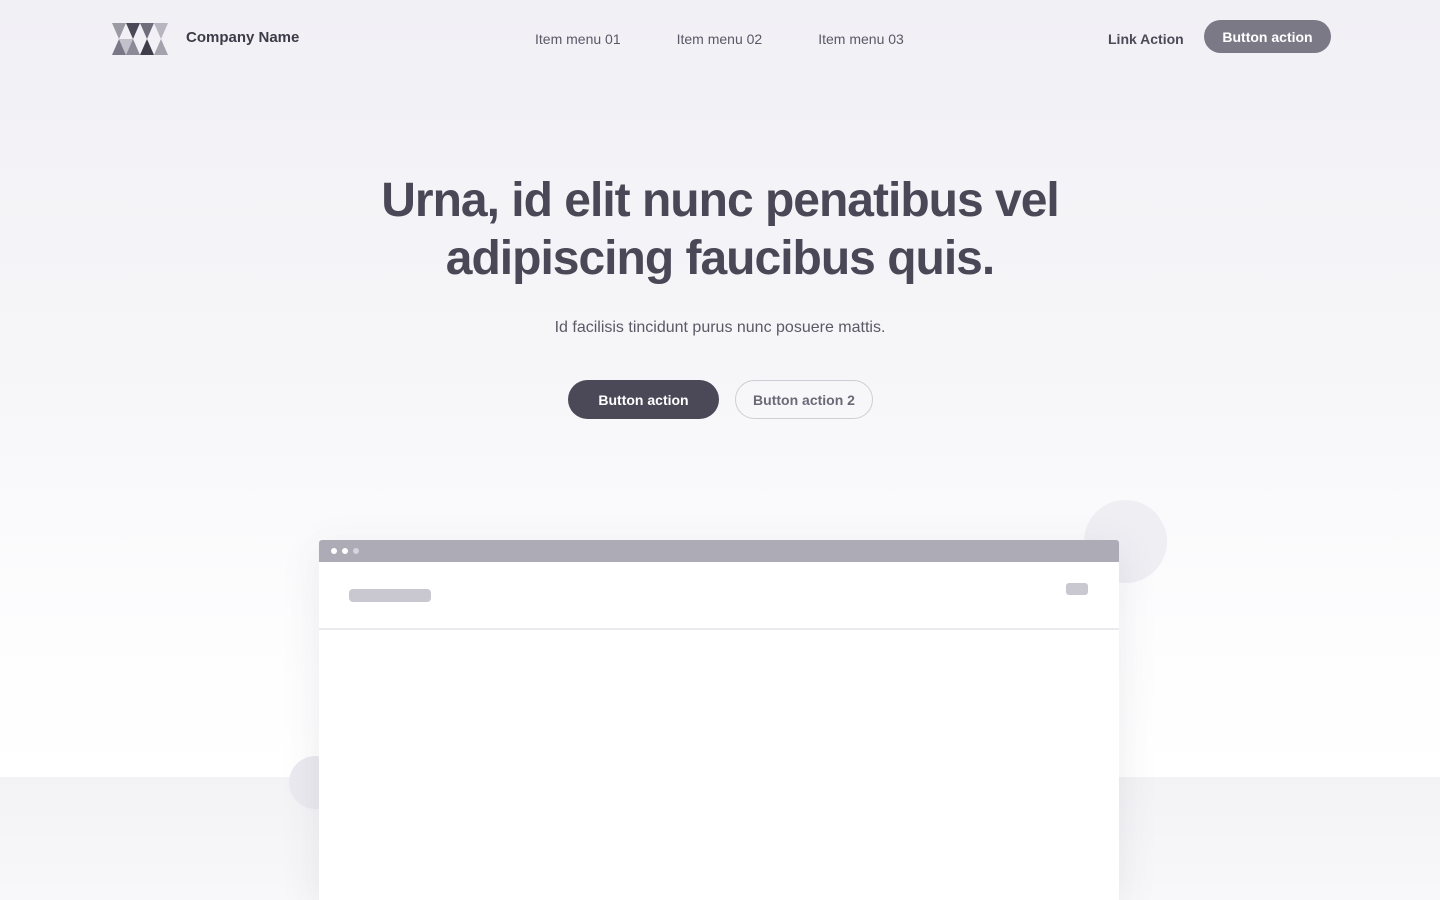 The image size is (1440, 900). Describe the element at coordinates (804, 399) in the screenshot. I see `hero-secondary-button: Button action 2` at that location.